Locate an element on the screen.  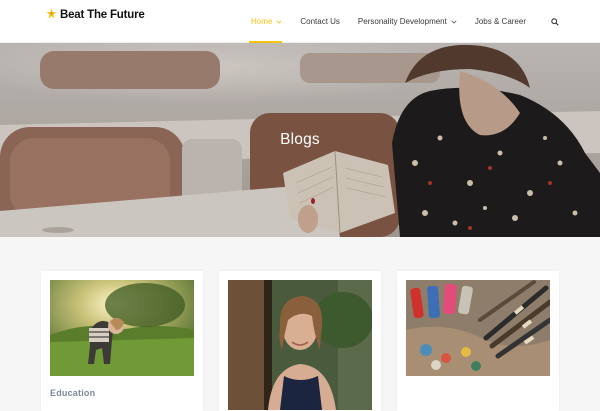
nav-item-label: Contact Us is located at coordinates (320, 21).